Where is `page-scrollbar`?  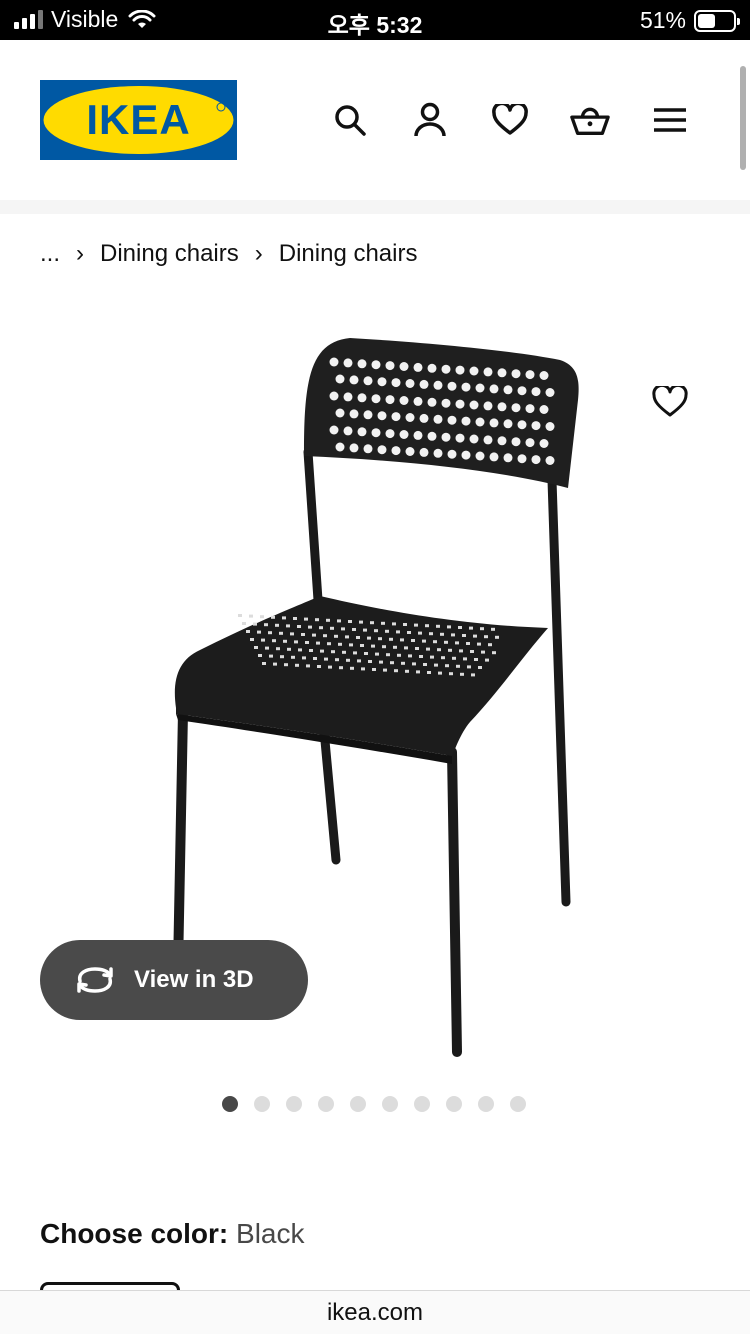
page-scrollbar is located at coordinates (743, 118).